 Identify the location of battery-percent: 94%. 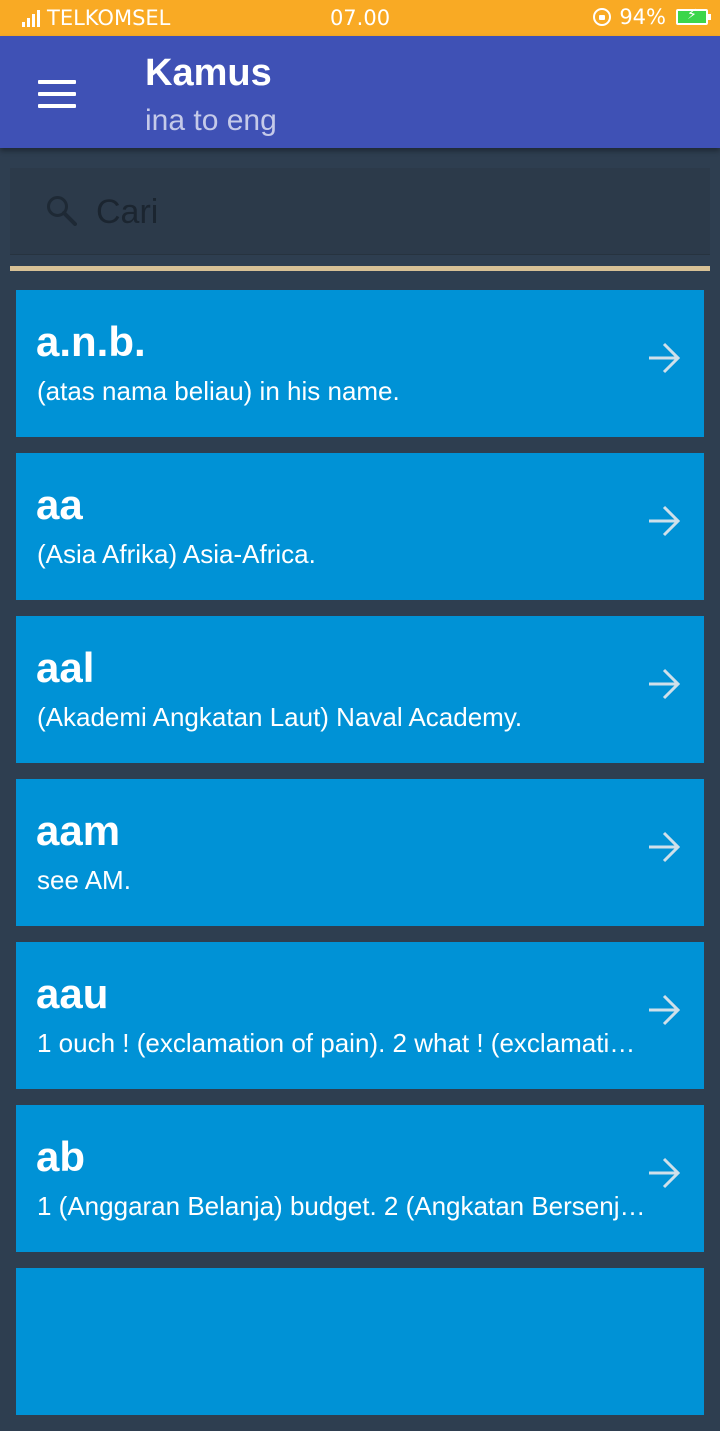
(642, 17).